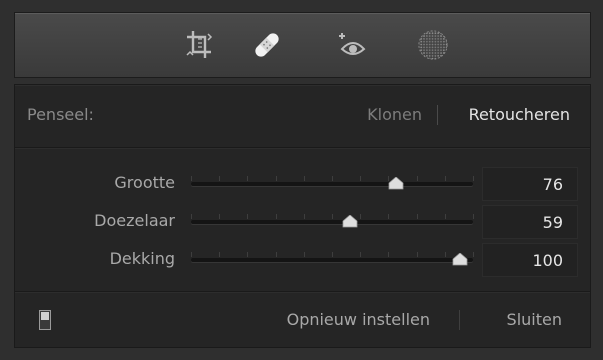  I want to click on brush-label: Penseel:, so click(60, 114).